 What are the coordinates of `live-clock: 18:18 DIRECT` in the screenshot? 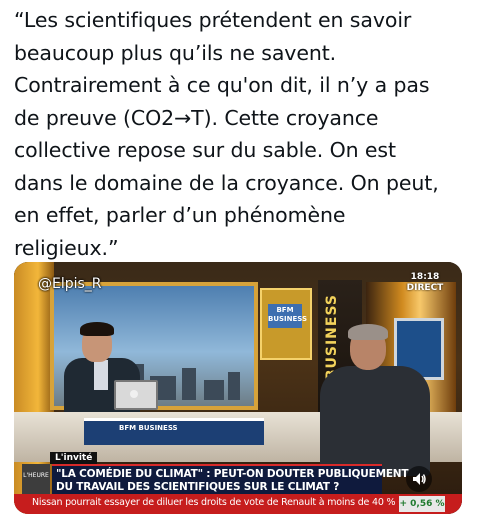 It's located at (425, 283).